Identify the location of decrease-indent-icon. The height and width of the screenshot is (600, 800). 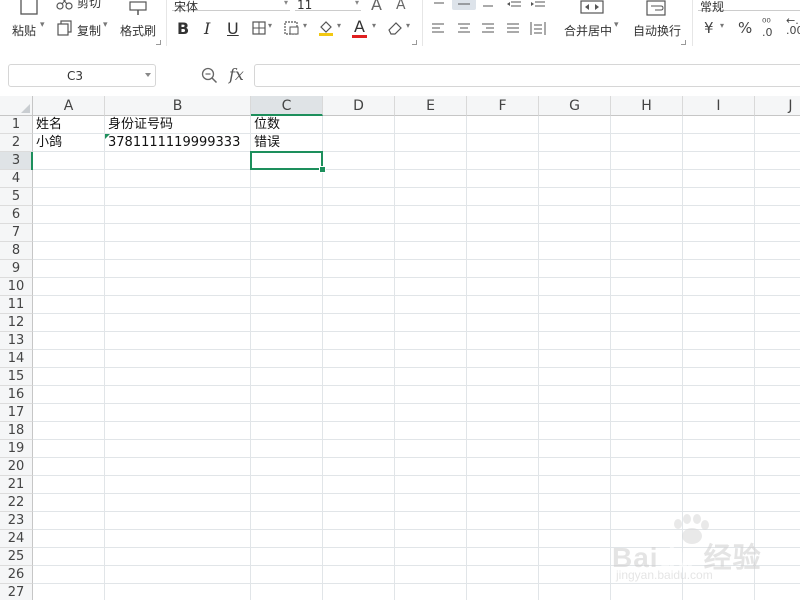
(514, 4).